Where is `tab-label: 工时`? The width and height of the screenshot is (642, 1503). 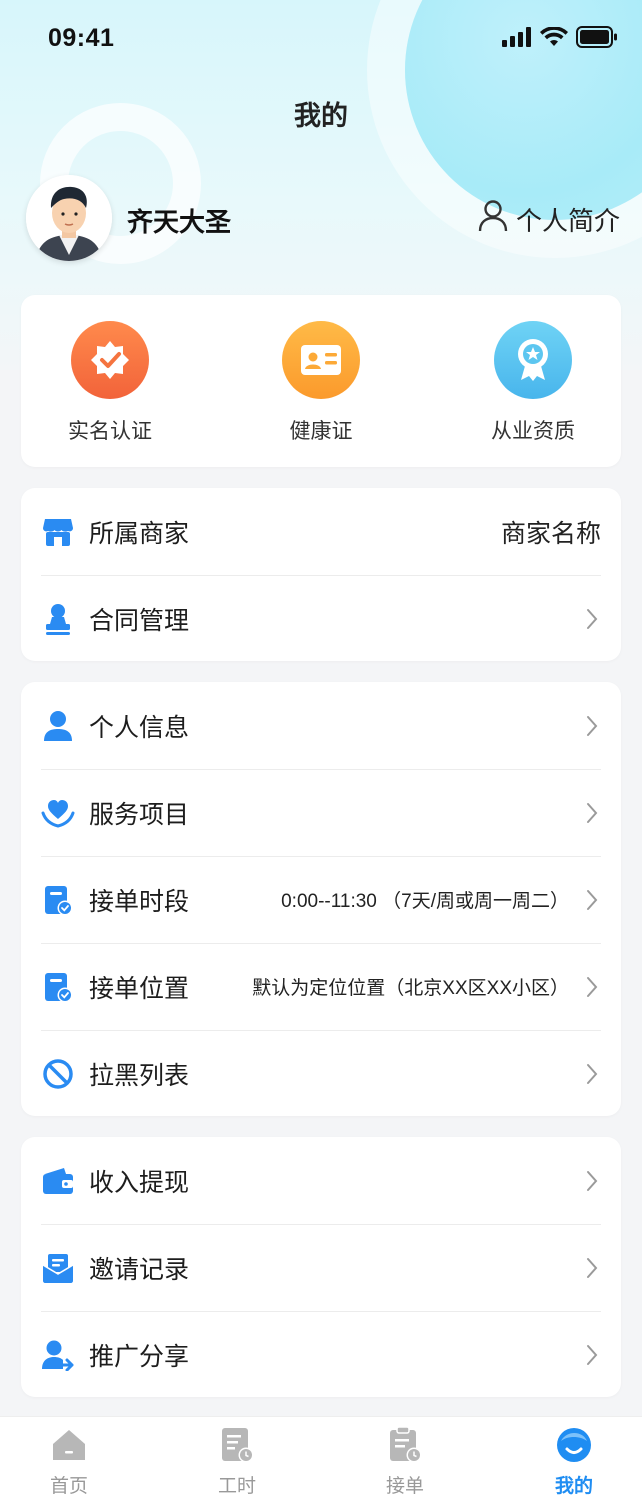 tab-label: 工时 is located at coordinates (236, 1486).